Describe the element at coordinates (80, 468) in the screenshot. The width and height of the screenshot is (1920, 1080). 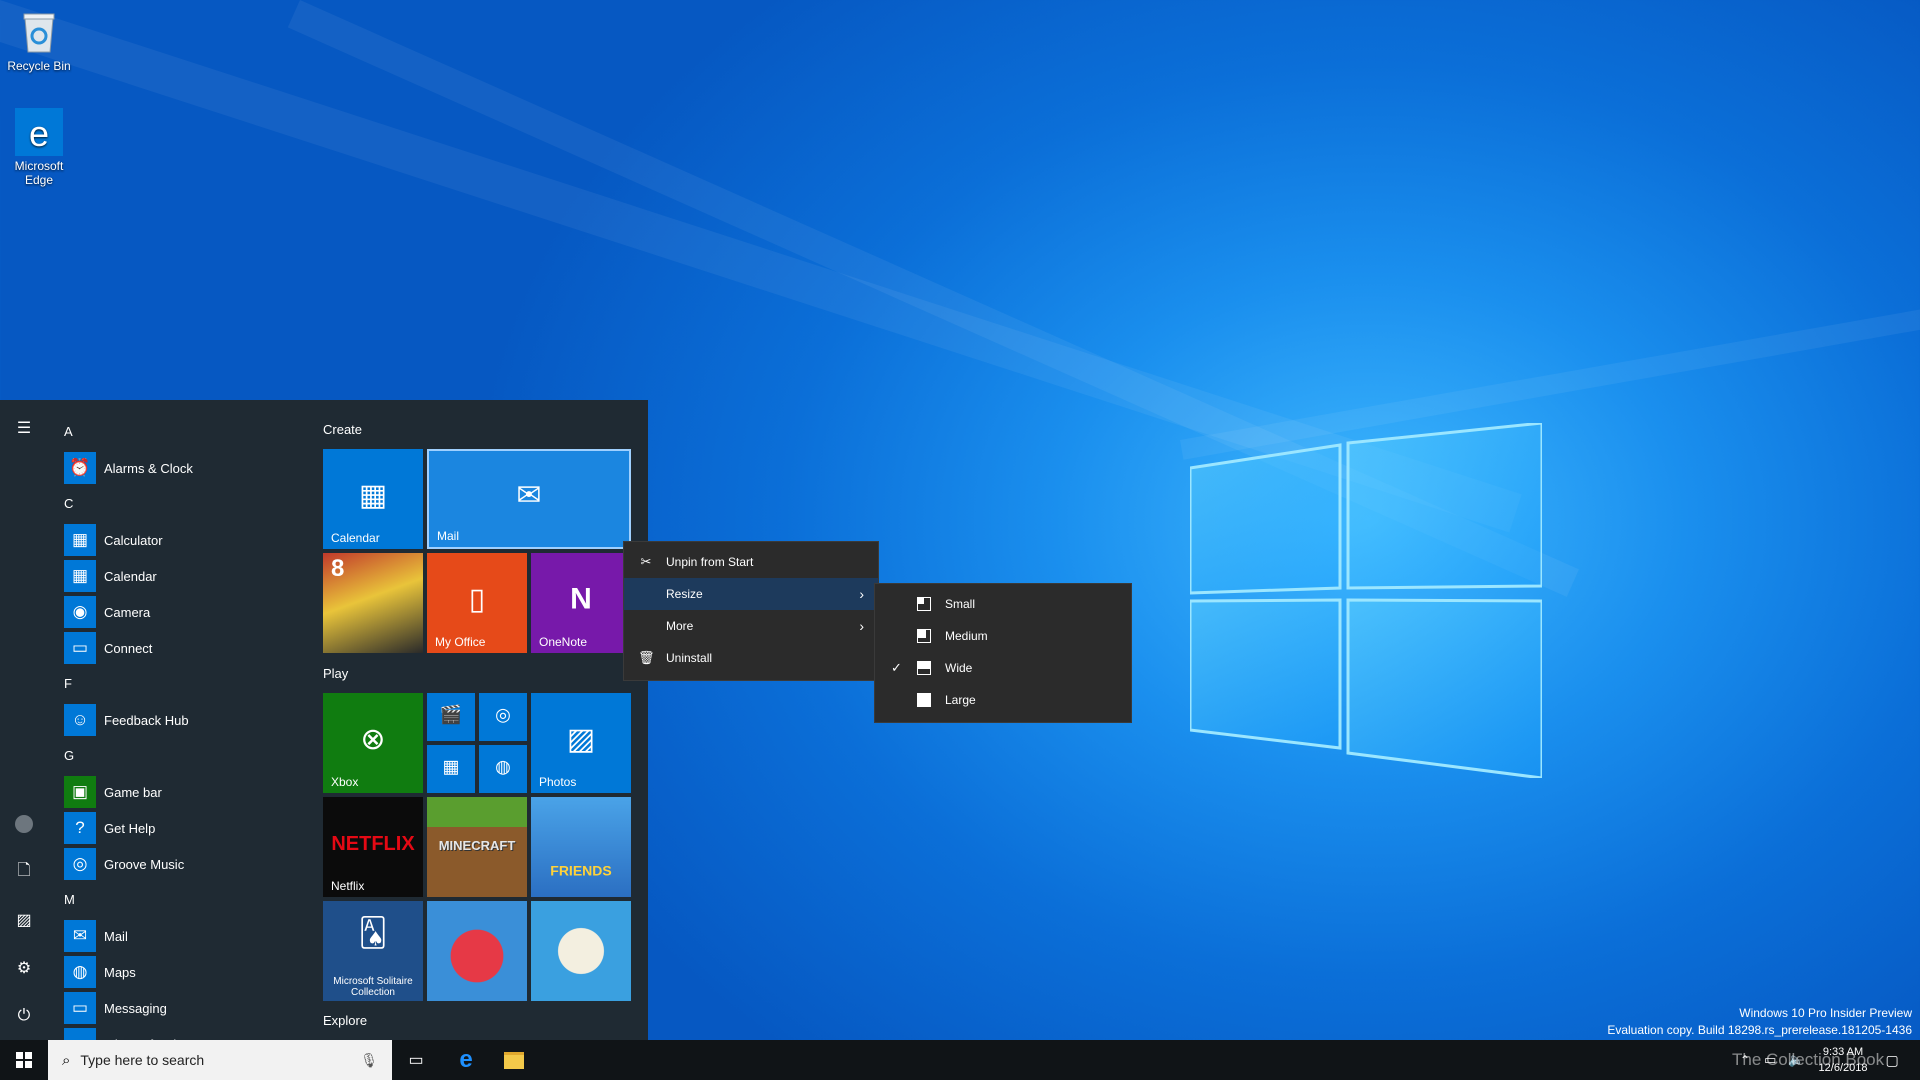
I see `app-icon: ⏰` at that location.